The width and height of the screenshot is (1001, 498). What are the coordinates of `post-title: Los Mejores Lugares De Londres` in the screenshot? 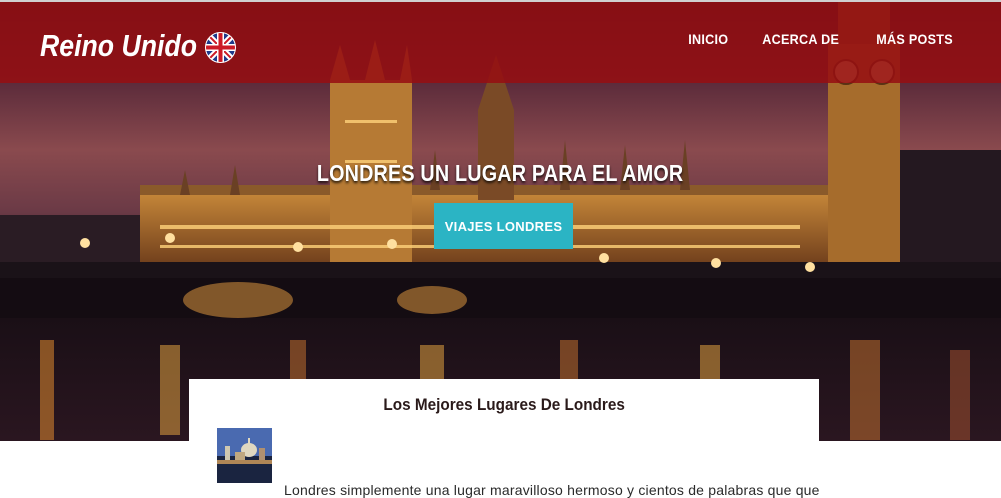 It's located at (504, 405).